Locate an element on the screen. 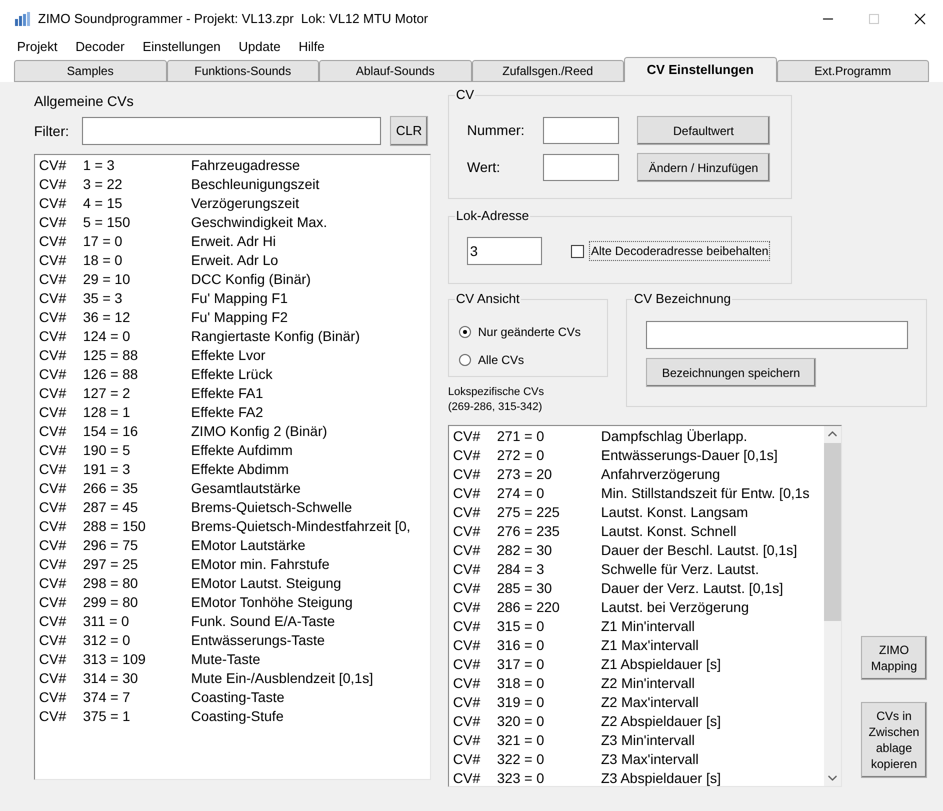 This screenshot has width=943, height=811. cv-description: Mute Ein-/Ausblendzeit [0,1s] is located at coordinates (282, 678).